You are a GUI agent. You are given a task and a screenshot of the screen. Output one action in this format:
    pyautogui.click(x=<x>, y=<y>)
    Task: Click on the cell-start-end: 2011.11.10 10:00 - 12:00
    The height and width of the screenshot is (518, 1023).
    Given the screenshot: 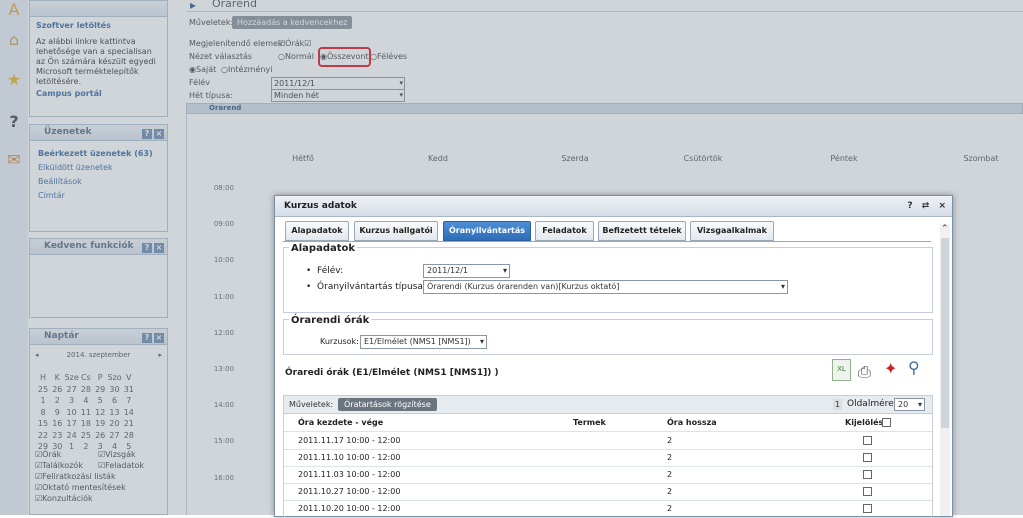 What is the action you would take?
    pyautogui.click(x=349, y=457)
    